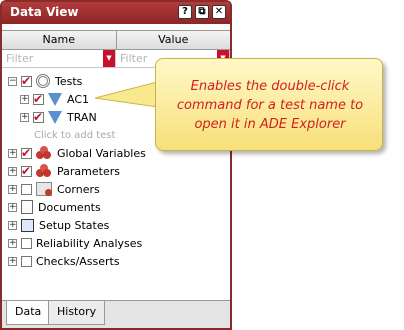 Image resolution: width=404 pixels, height=330 pixels. What do you see at coordinates (26, 189) in the screenshot?
I see `corners-checkbox` at bounding box center [26, 189].